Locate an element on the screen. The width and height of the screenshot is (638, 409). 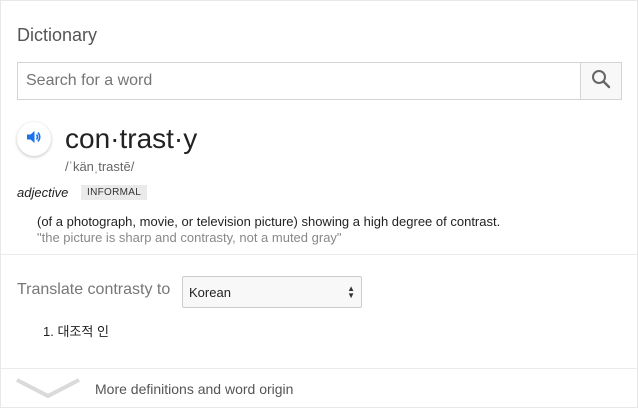
speaker-icon is located at coordinates (34, 139).